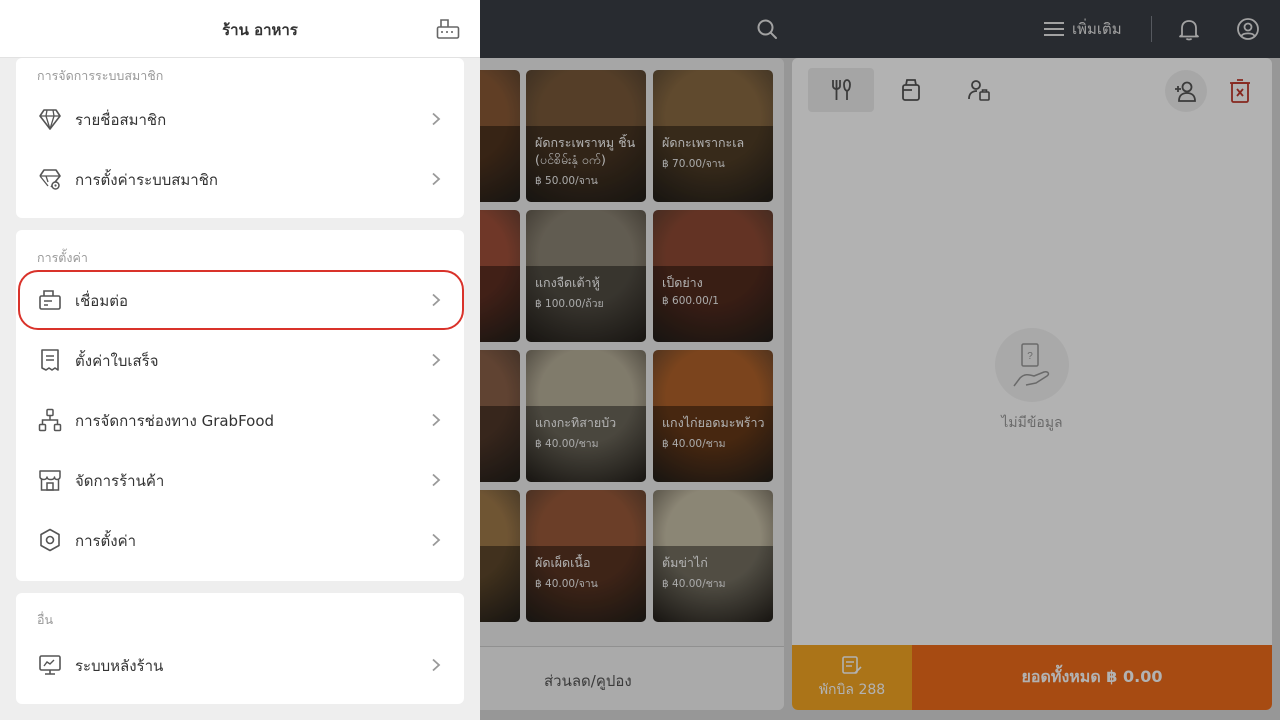 The height and width of the screenshot is (720, 1280). I want to click on drawer-header: ร้าน อาหาร, so click(240, 29).